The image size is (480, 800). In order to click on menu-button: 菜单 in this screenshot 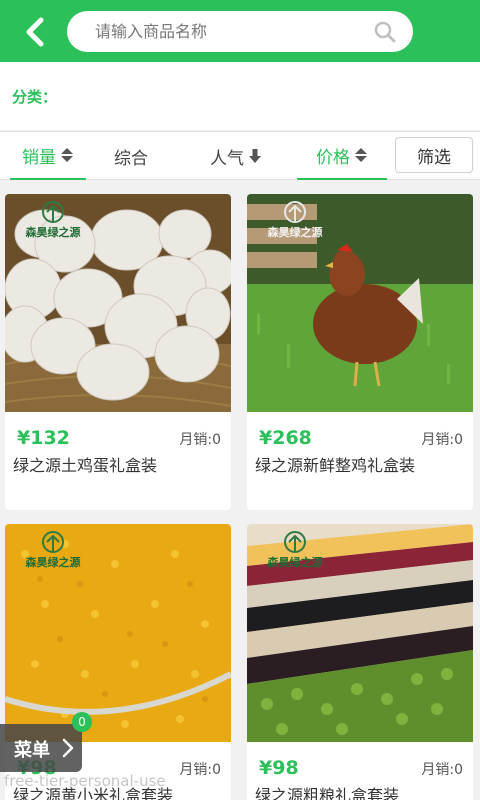, I will do `click(41, 748)`.